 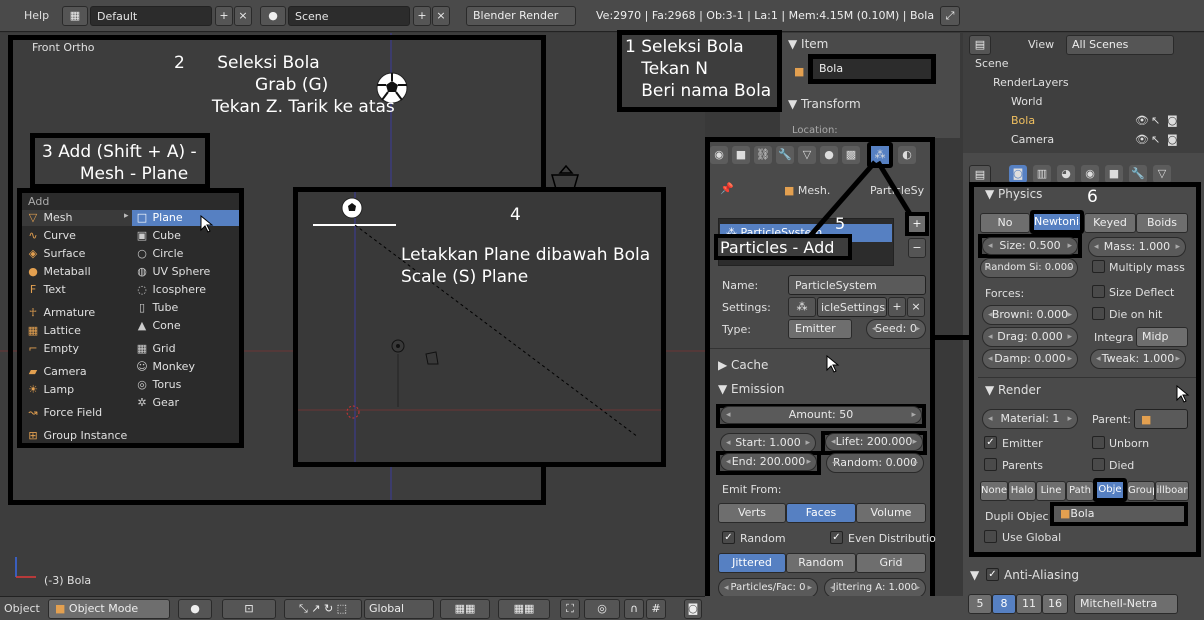 I want to click on render-camera-icon: ◙, so click(x=1172, y=120).